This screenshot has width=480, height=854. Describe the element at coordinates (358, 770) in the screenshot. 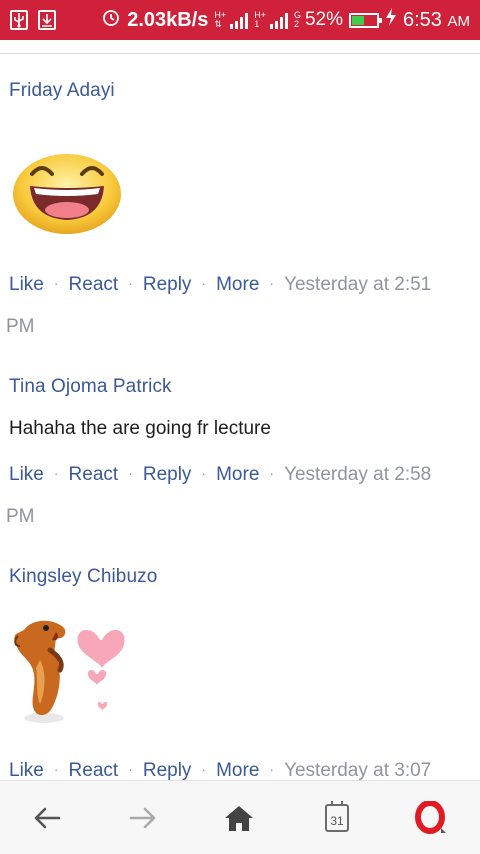

I see `comment-timestamp: Yesterday at 3:07` at that location.